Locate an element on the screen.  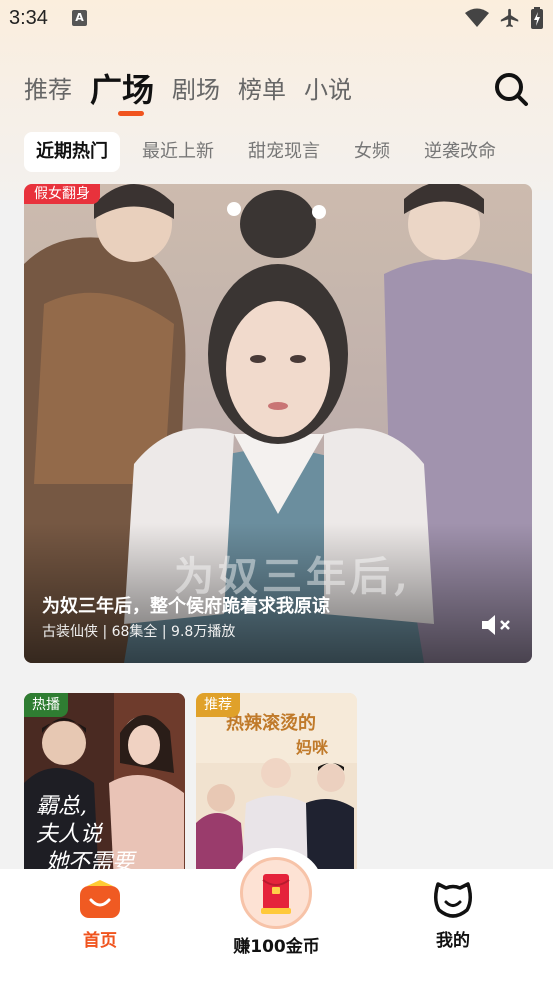
category-tab-bar: 近期热门 最近上新 甜宠现言 女频 逆袭改命 is located at coordinates (271, 152).